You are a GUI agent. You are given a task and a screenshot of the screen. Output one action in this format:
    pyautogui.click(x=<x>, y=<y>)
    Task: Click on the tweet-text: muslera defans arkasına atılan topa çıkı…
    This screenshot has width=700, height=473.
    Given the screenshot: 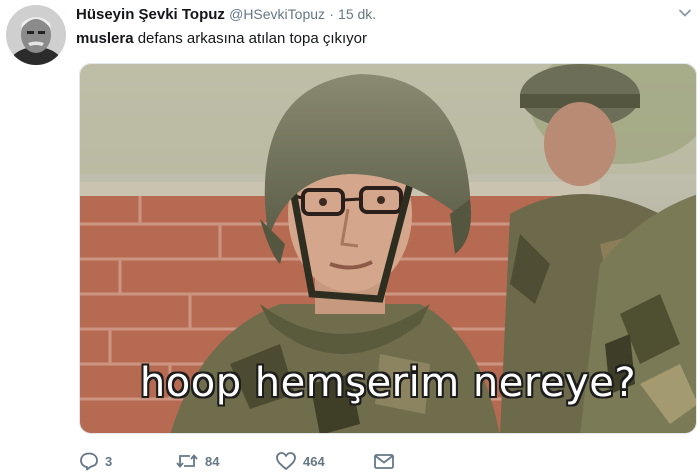 What is the action you would take?
    pyautogui.click(x=221, y=39)
    